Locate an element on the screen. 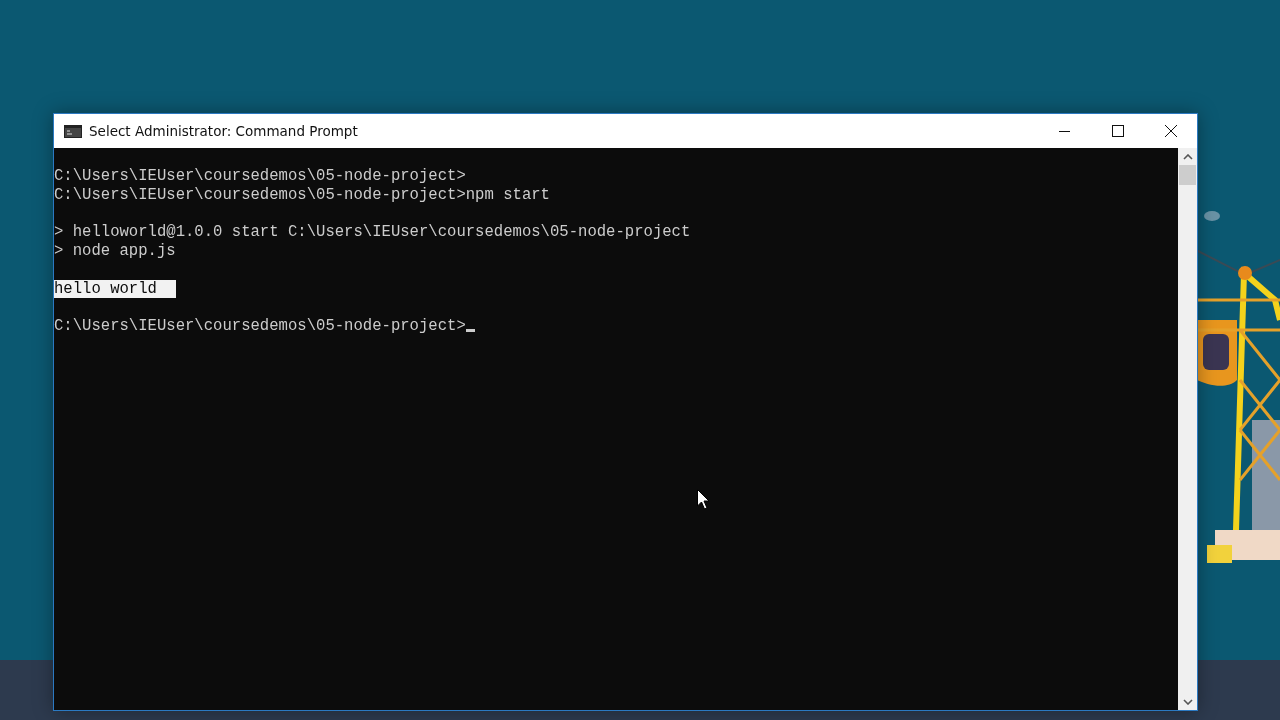 The image size is (1280, 720). maximize-icon is located at coordinates (1117, 131).